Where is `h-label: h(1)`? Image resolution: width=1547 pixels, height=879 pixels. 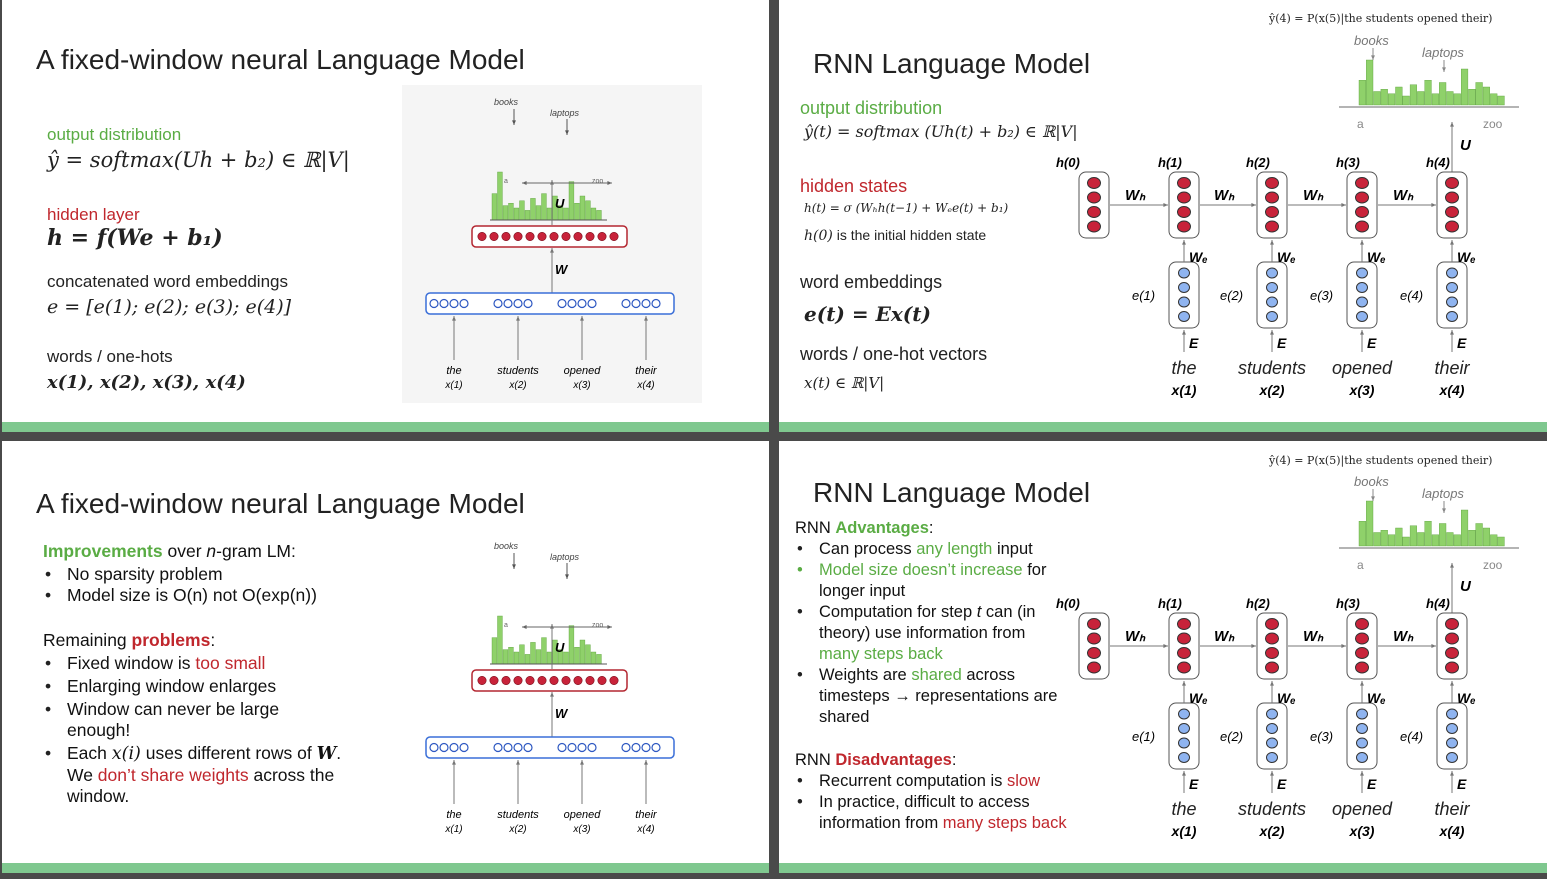
h-label: h(1) is located at coordinates (1170, 603).